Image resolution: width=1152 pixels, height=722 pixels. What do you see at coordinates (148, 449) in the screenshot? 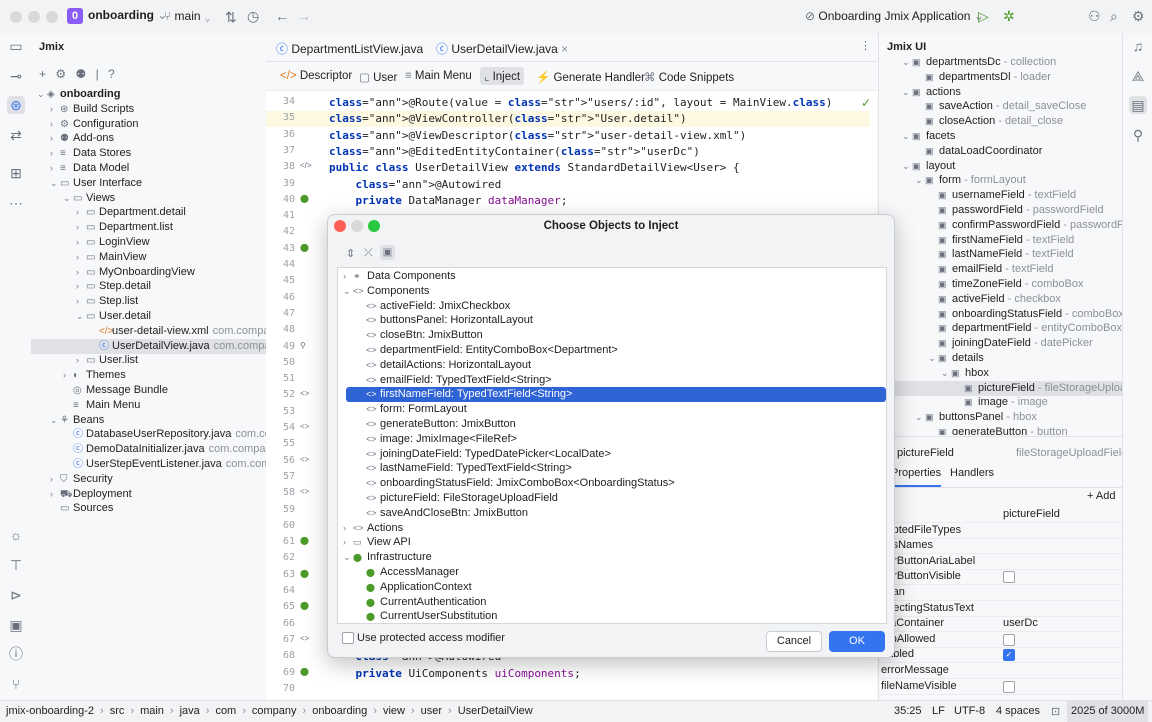
I see `tree-item: ⓒDemoDataInitializer.javacom.company` at bounding box center [148, 449].